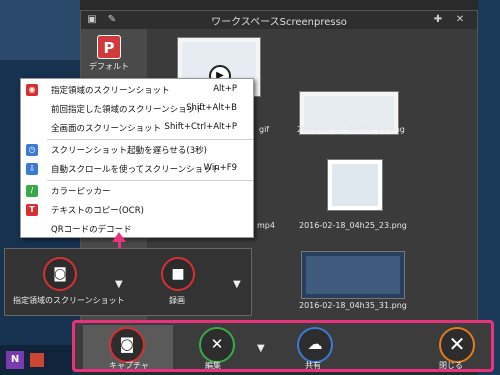 The width and height of the screenshot is (500, 375). What do you see at coordinates (128, 282) in the screenshot?
I see `capture-panel: ◙ 指定領域のスクリーンショット ▼ ■ 録画 ▼` at bounding box center [128, 282].